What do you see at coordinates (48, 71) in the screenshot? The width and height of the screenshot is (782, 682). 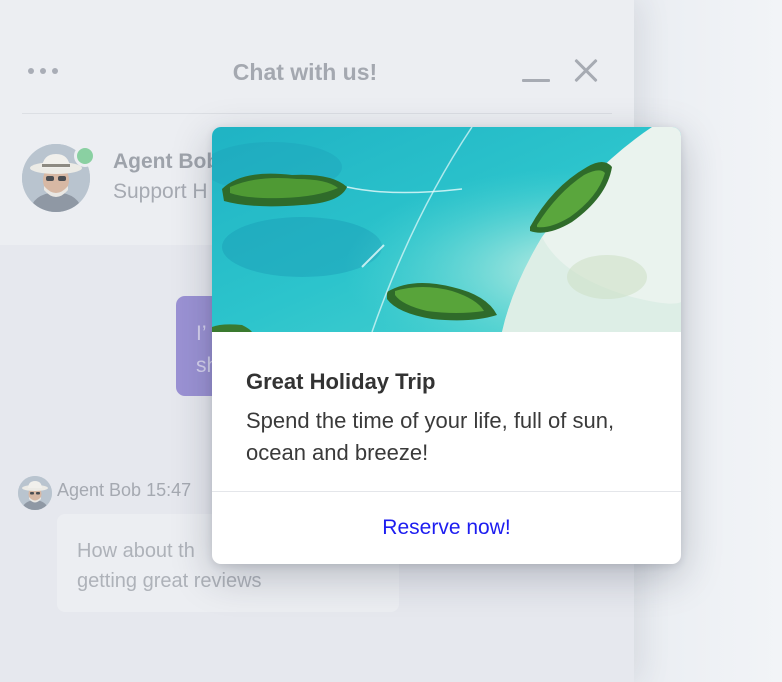 I see `more-dots-icon` at bounding box center [48, 71].